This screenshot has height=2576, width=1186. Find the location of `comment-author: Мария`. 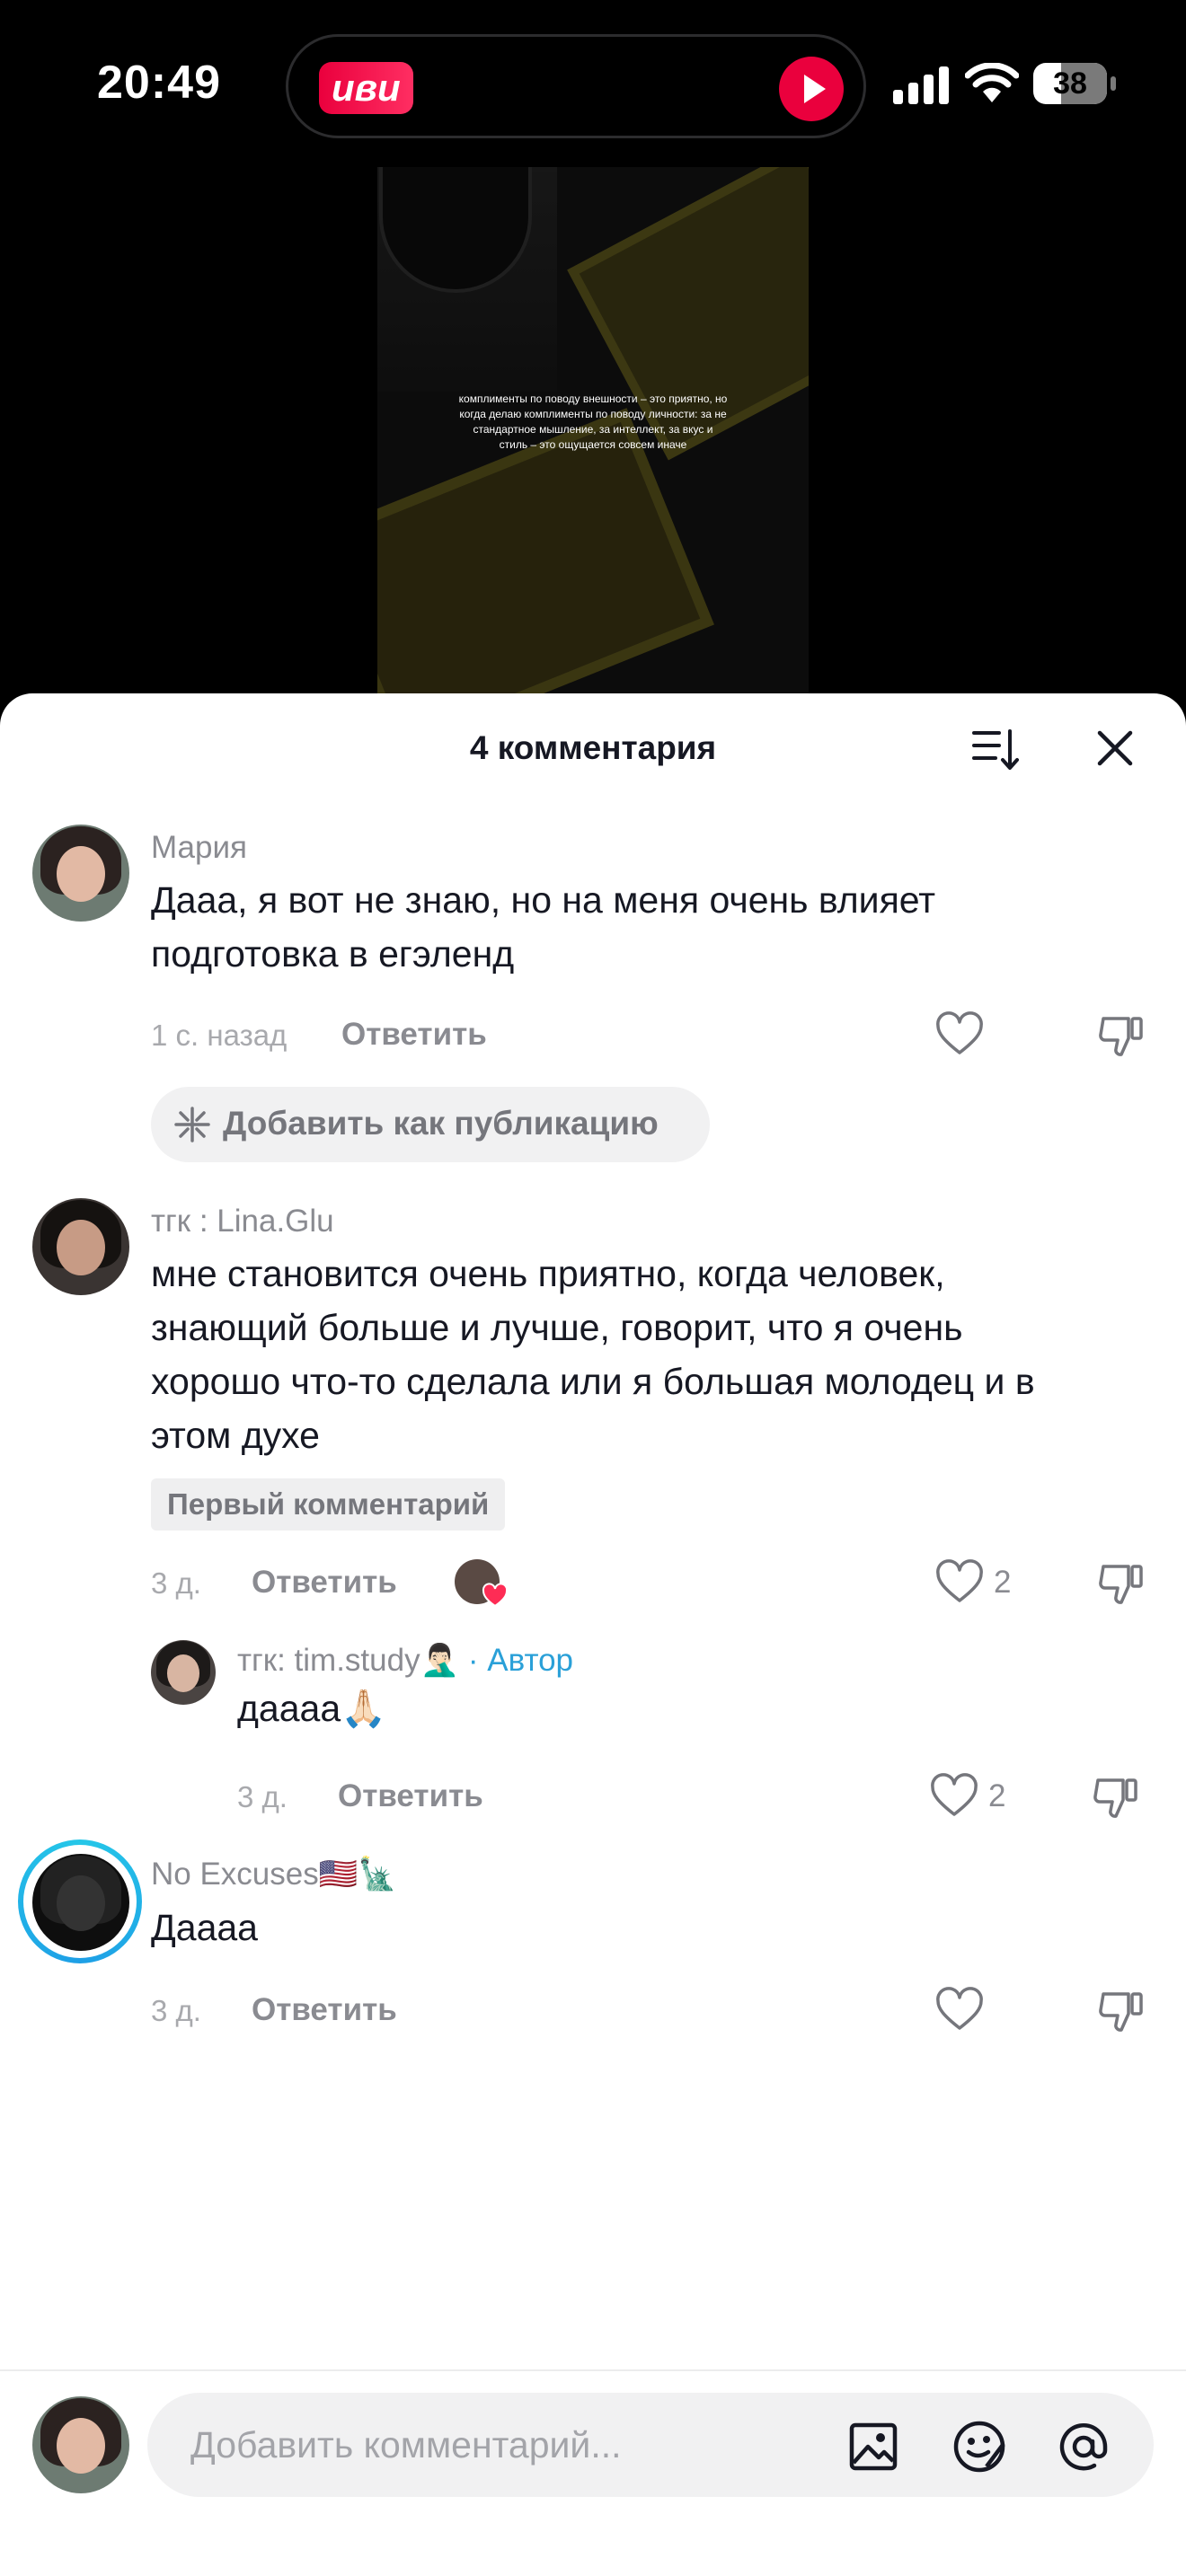

comment-author: Мария is located at coordinates (199, 848).